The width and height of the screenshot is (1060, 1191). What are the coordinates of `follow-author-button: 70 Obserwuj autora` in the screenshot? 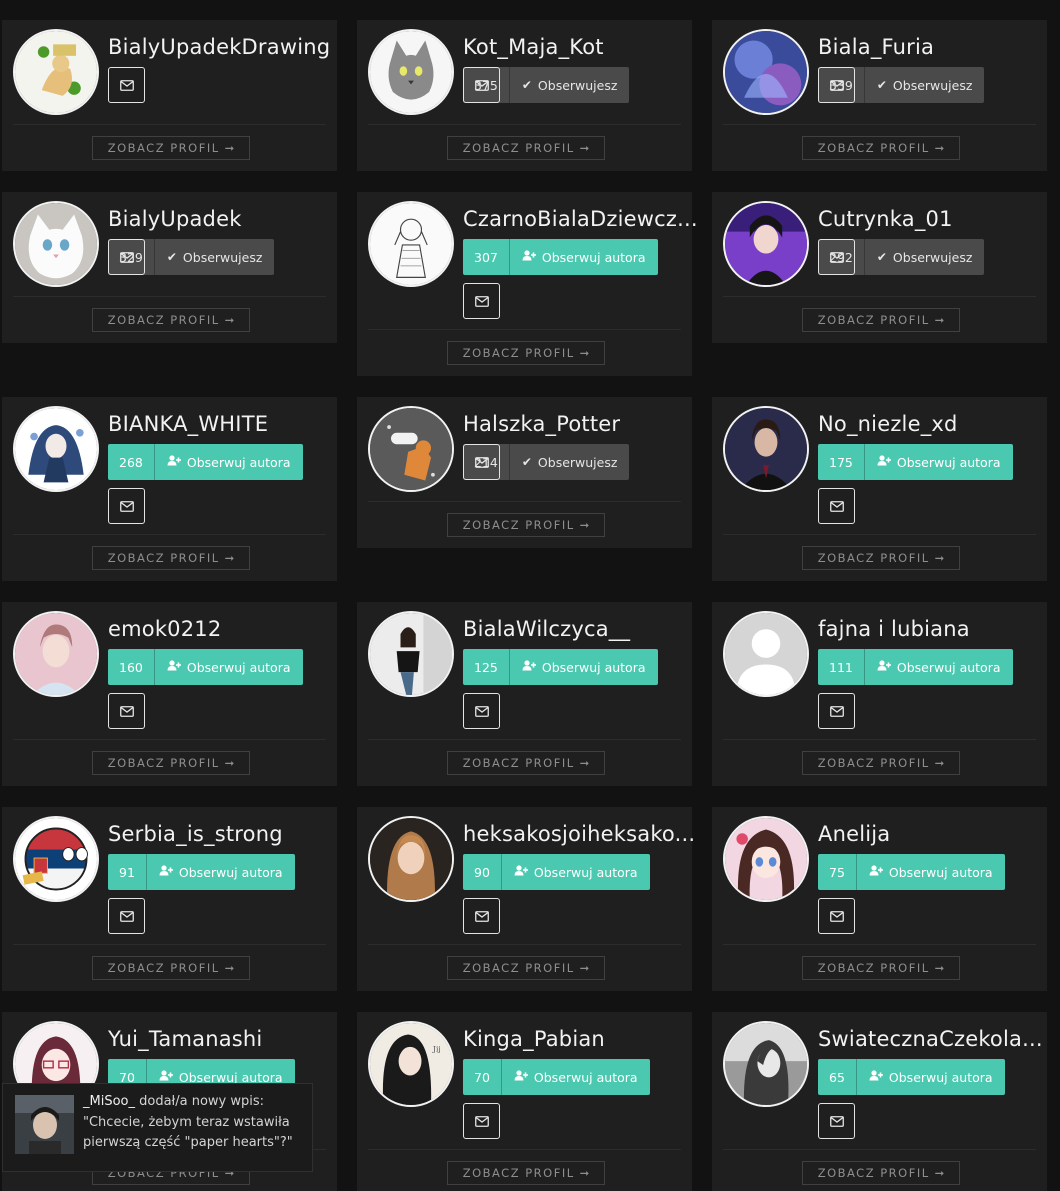 It's located at (556, 1077).